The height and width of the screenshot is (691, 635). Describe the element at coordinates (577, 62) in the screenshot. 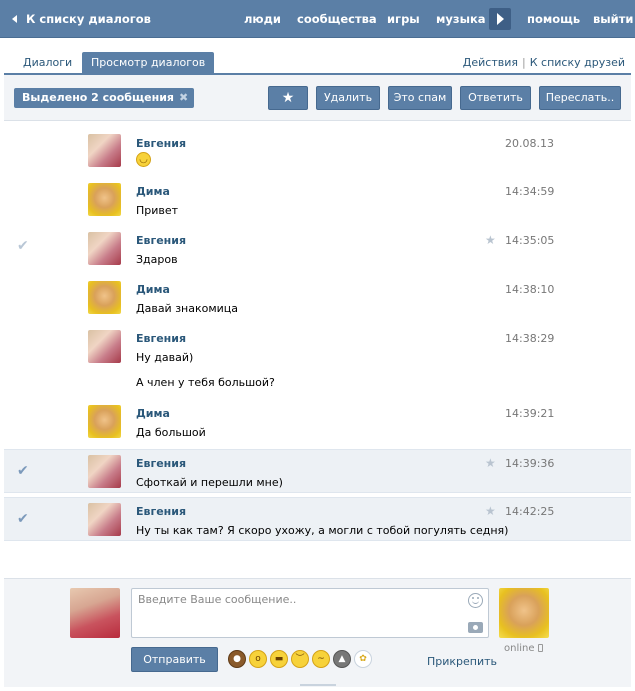

I see `friends-list-link: К списку друзей` at that location.